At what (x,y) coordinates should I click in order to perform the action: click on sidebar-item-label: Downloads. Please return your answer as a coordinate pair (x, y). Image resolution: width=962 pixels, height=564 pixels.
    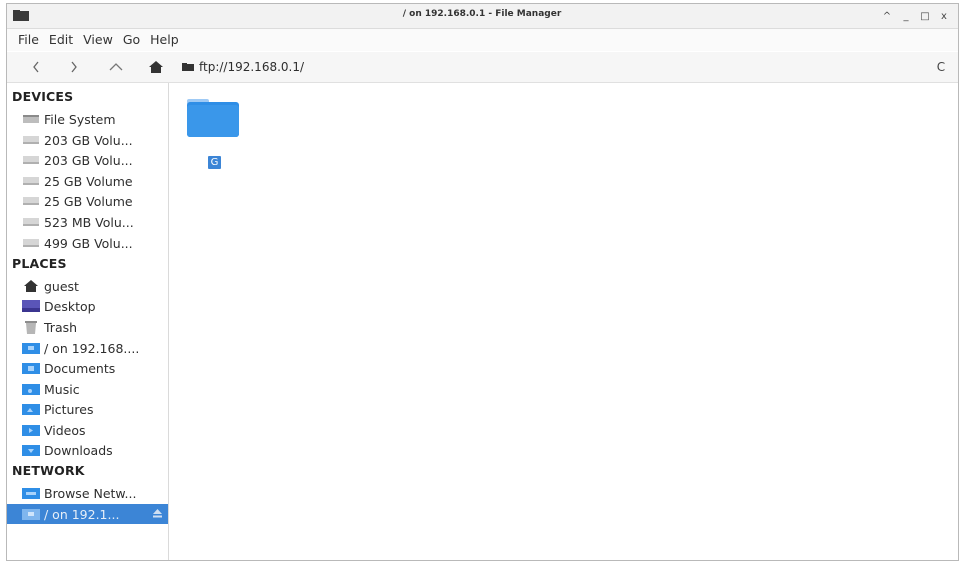
    Looking at the image, I should click on (78, 450).